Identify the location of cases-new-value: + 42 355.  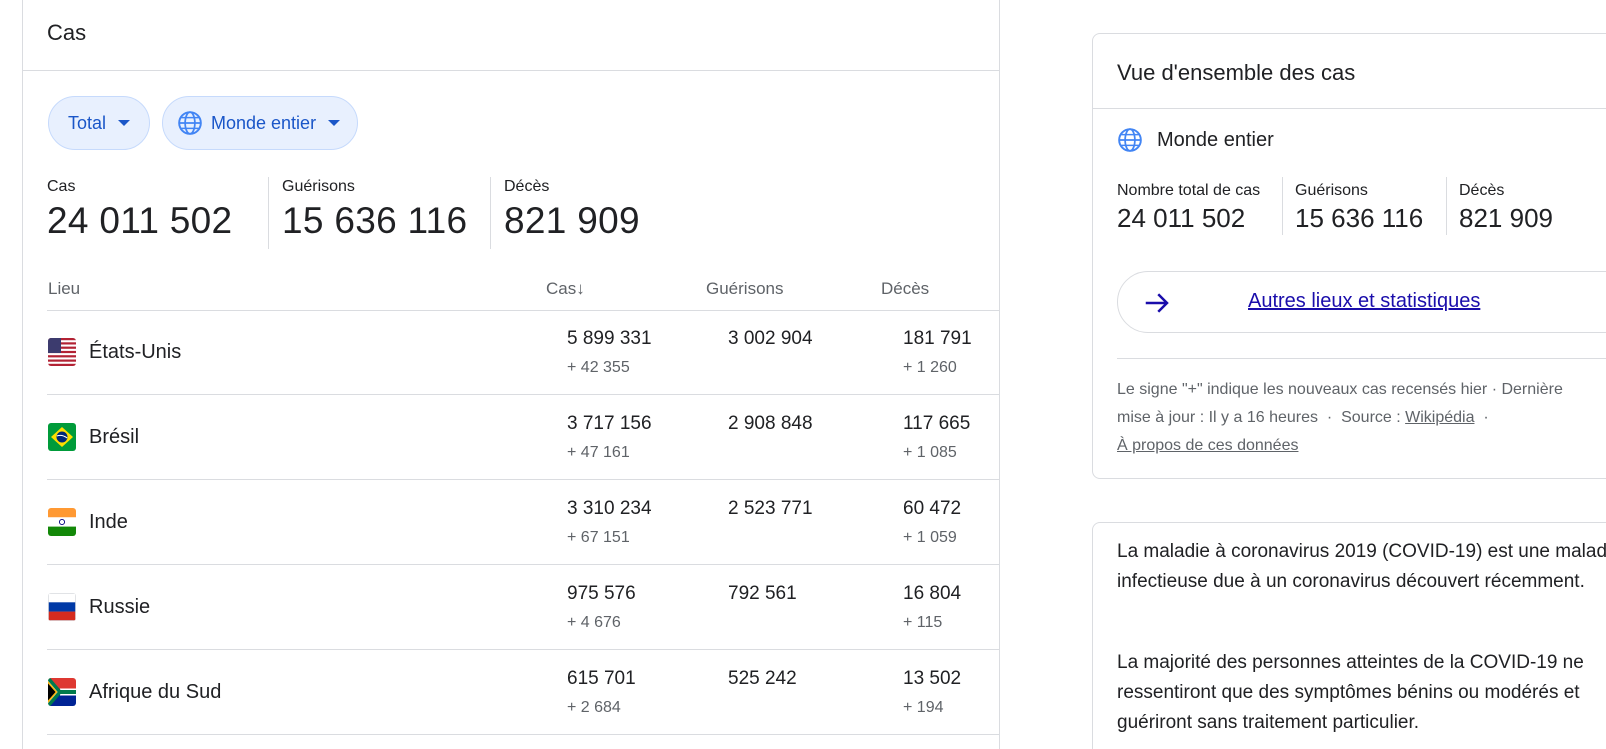
(598, 367).